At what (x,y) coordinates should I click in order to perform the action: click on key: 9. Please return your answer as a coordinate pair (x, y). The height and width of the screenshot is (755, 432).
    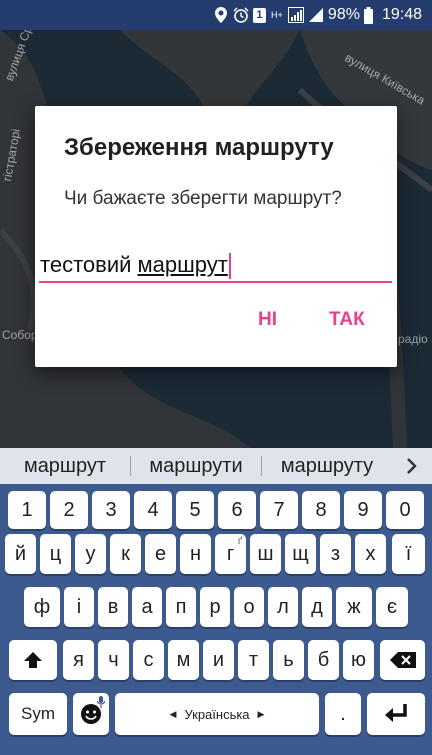
    Looking at the image, I should click on (363, 510).